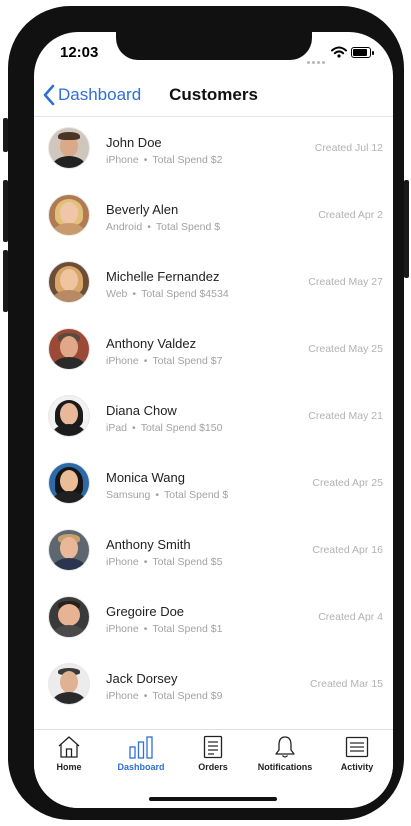 The height and width of the screenshot is (826, 411). I want to click on customer-meta: iPhone • Total Spend $7, so click(164, 361).